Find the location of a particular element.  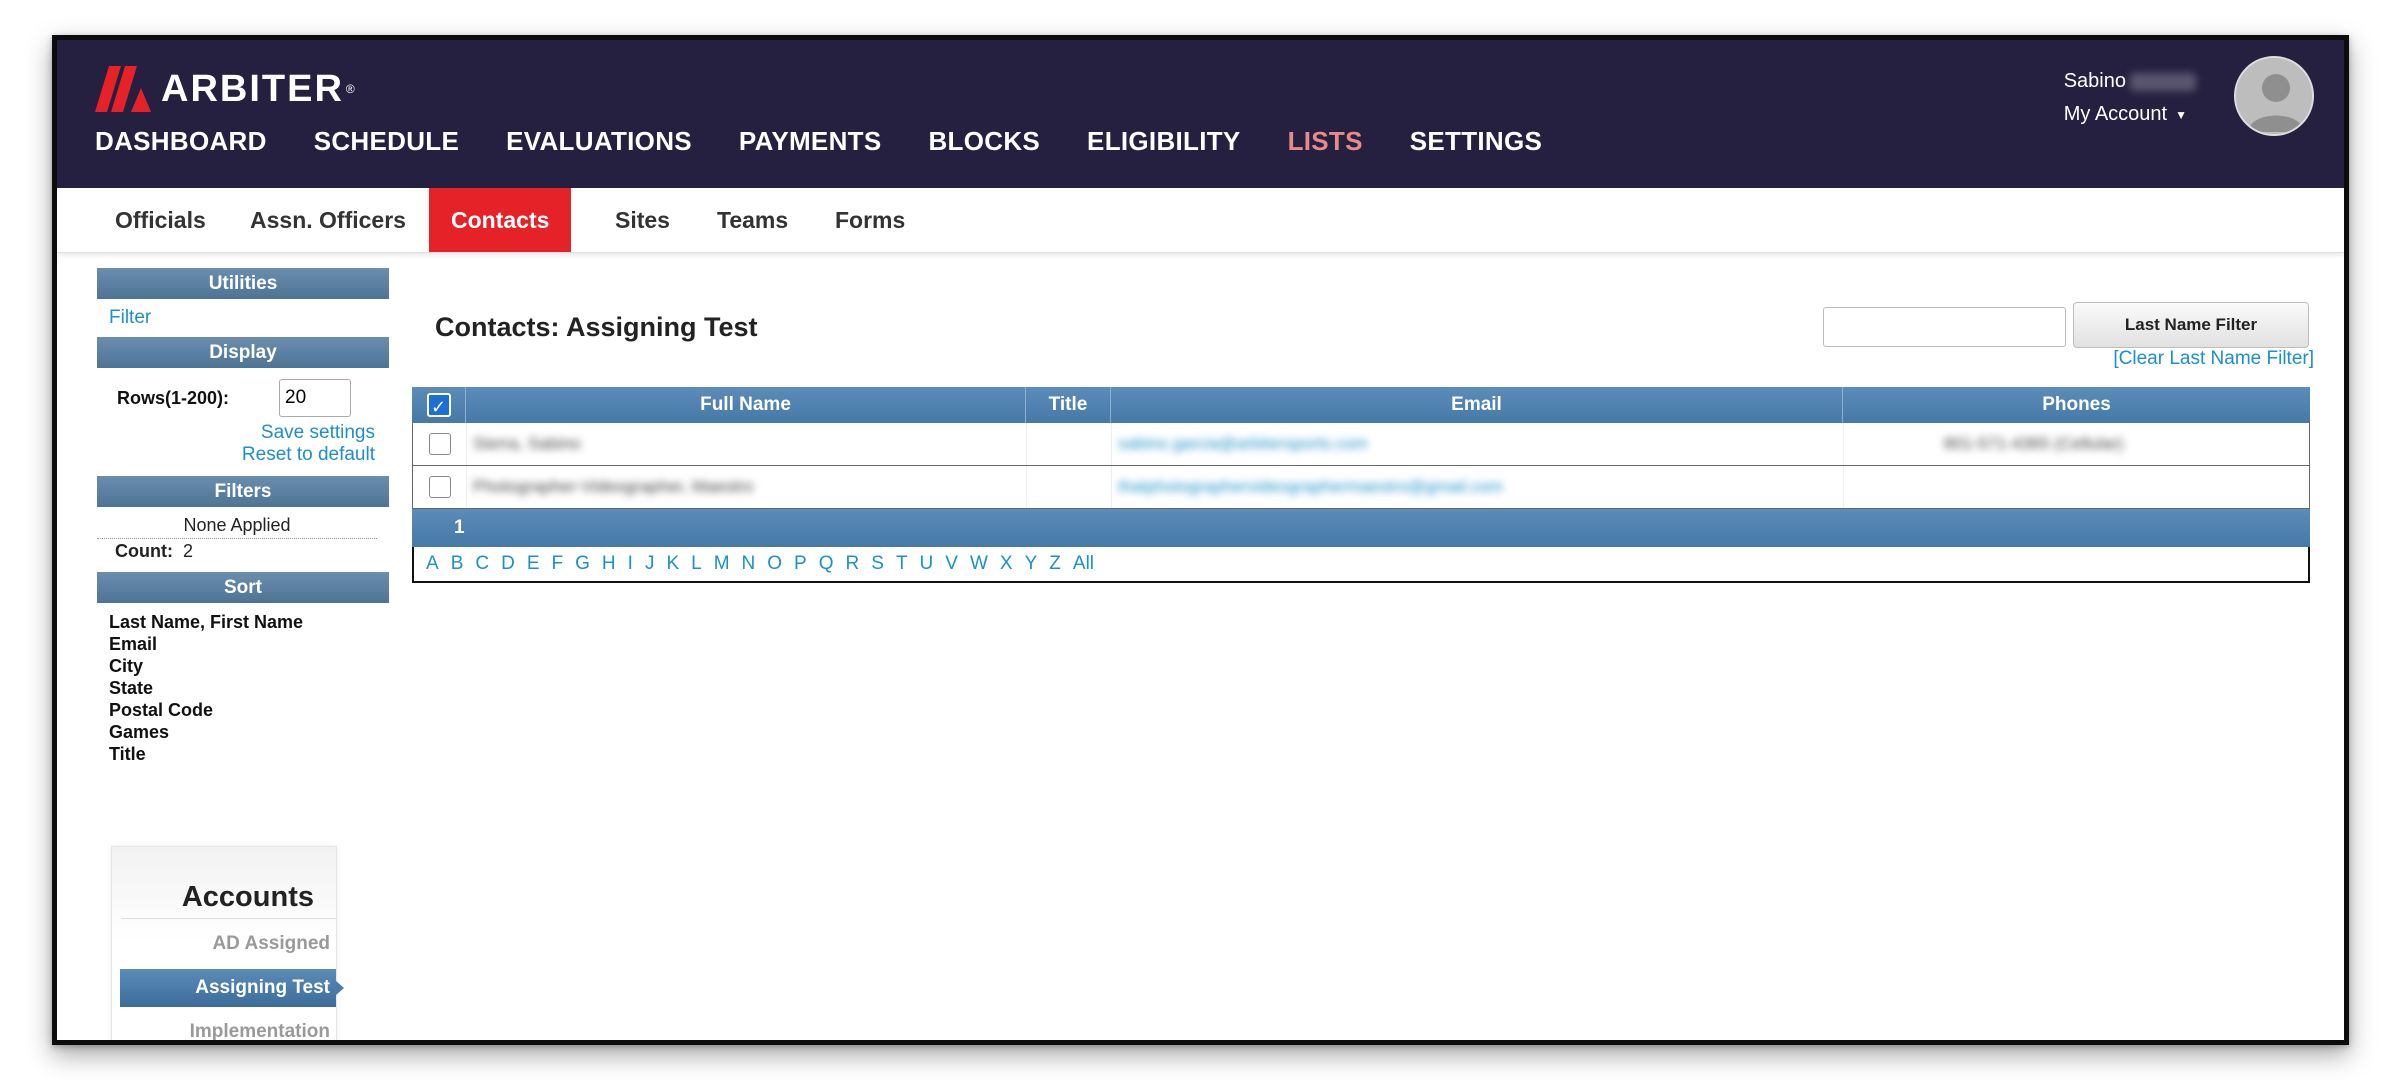

sort-postal-code: Postal Code is located at coordinates (249, 710).